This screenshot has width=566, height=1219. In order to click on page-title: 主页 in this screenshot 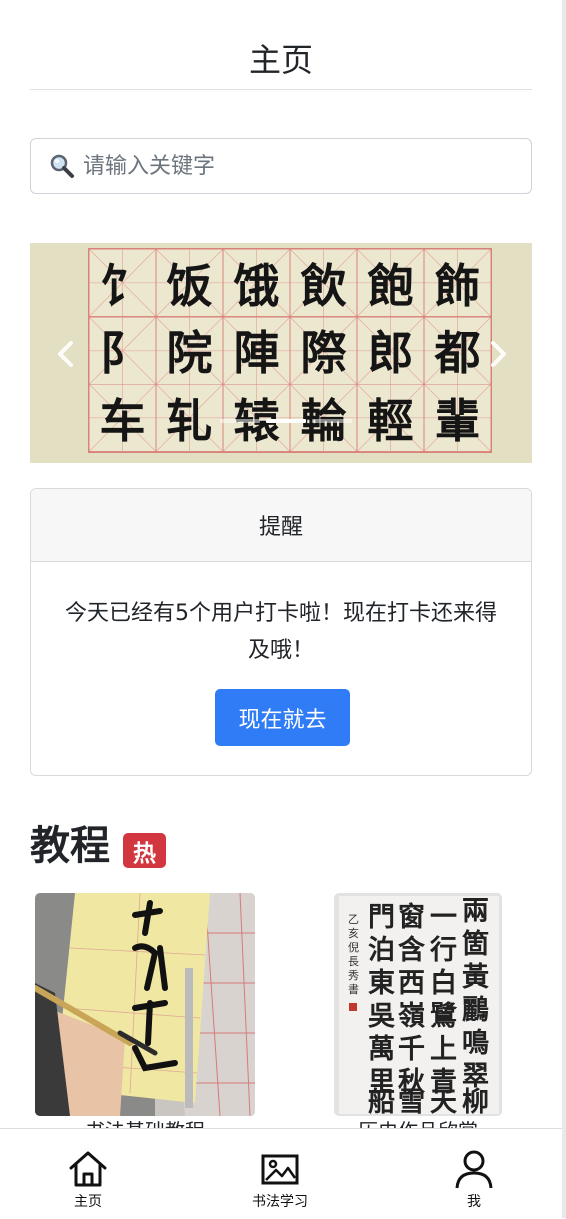, I will do `click(280, 60)`.